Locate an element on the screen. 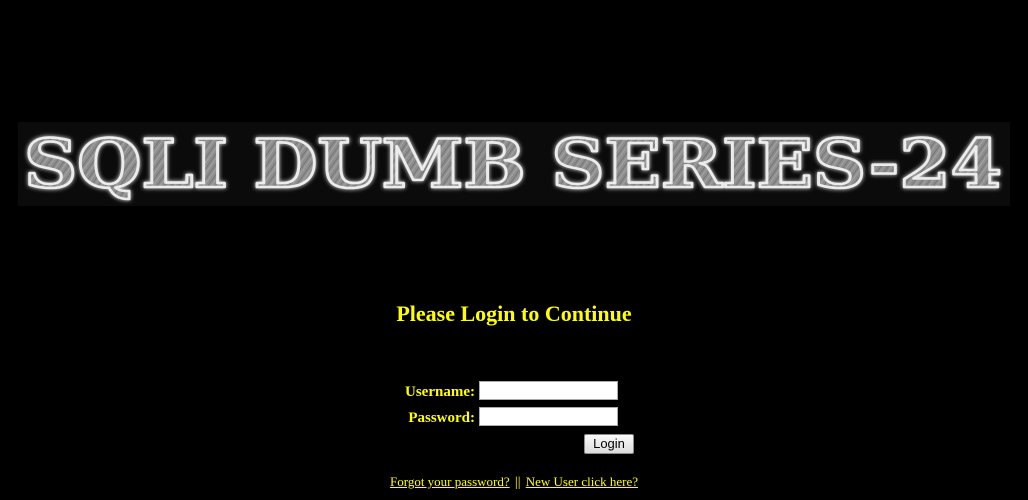  password-row: Password: is located at coordinates (515, 419).